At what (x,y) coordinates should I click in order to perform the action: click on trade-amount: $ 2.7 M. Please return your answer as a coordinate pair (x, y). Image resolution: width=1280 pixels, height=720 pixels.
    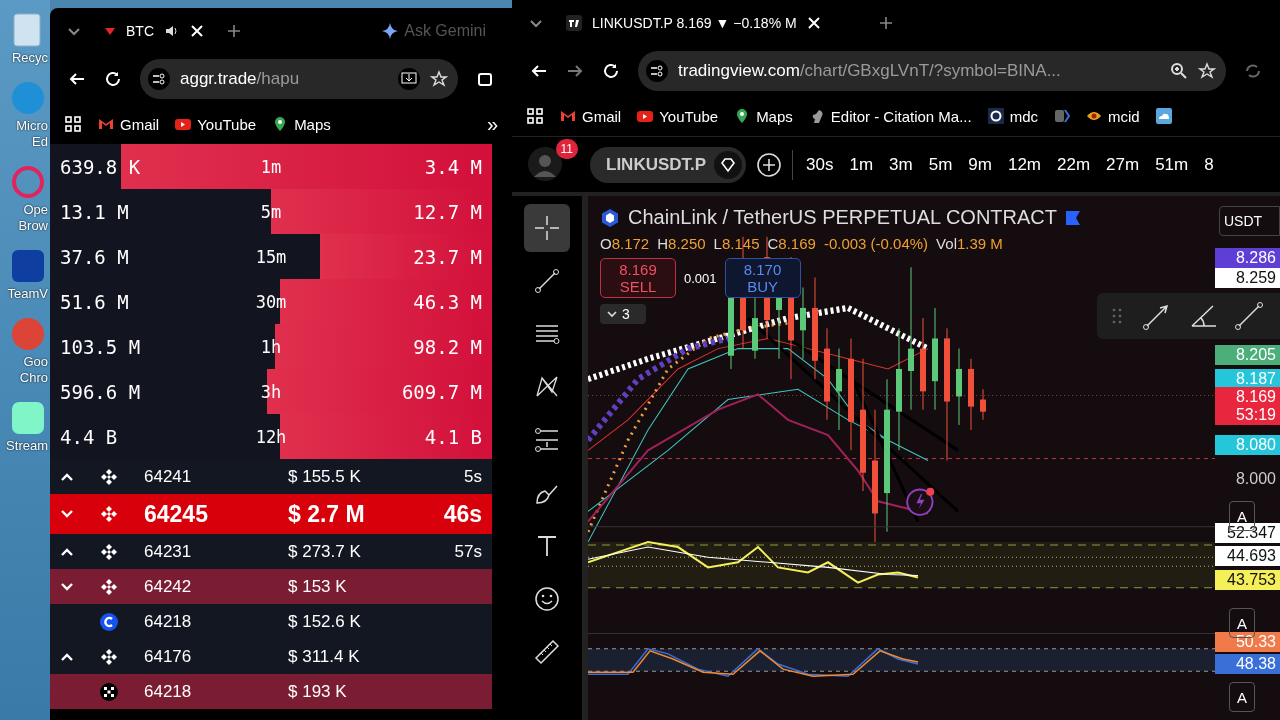
    Looking at the image, I should click on (327, 514).